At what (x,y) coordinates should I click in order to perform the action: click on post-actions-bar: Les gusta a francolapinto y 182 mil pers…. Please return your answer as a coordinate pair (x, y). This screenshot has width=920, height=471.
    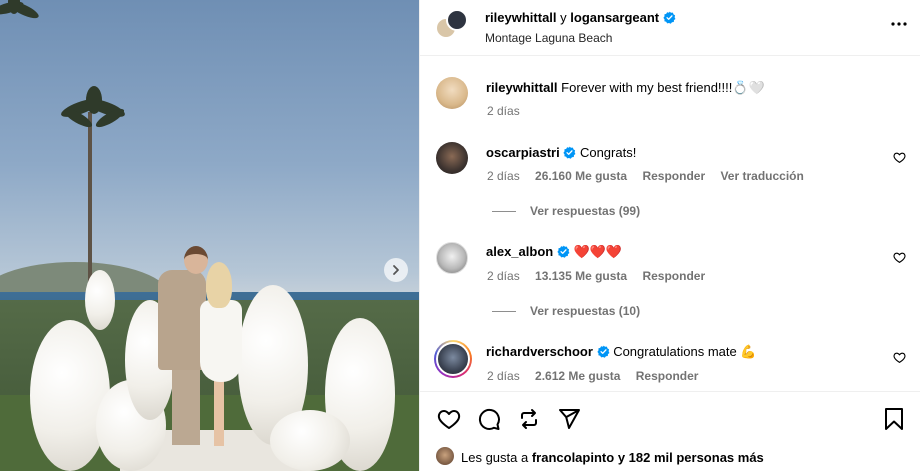
    Looking at the image, I should click on (670, 431).